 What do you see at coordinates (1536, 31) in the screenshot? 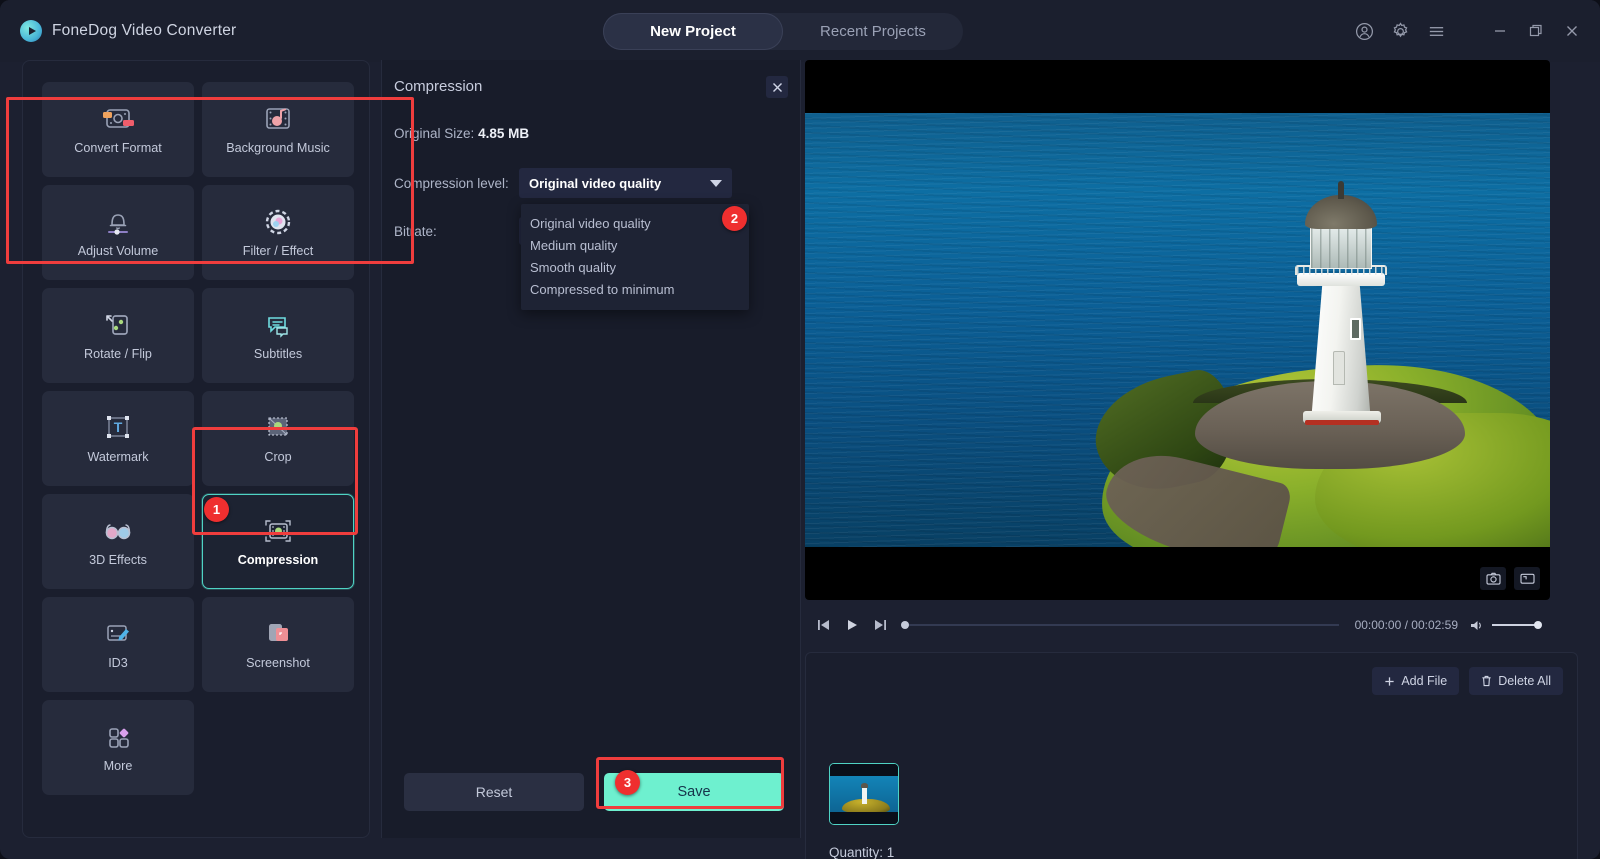
I see `maximize-button` at bounding box center [1536, 31].